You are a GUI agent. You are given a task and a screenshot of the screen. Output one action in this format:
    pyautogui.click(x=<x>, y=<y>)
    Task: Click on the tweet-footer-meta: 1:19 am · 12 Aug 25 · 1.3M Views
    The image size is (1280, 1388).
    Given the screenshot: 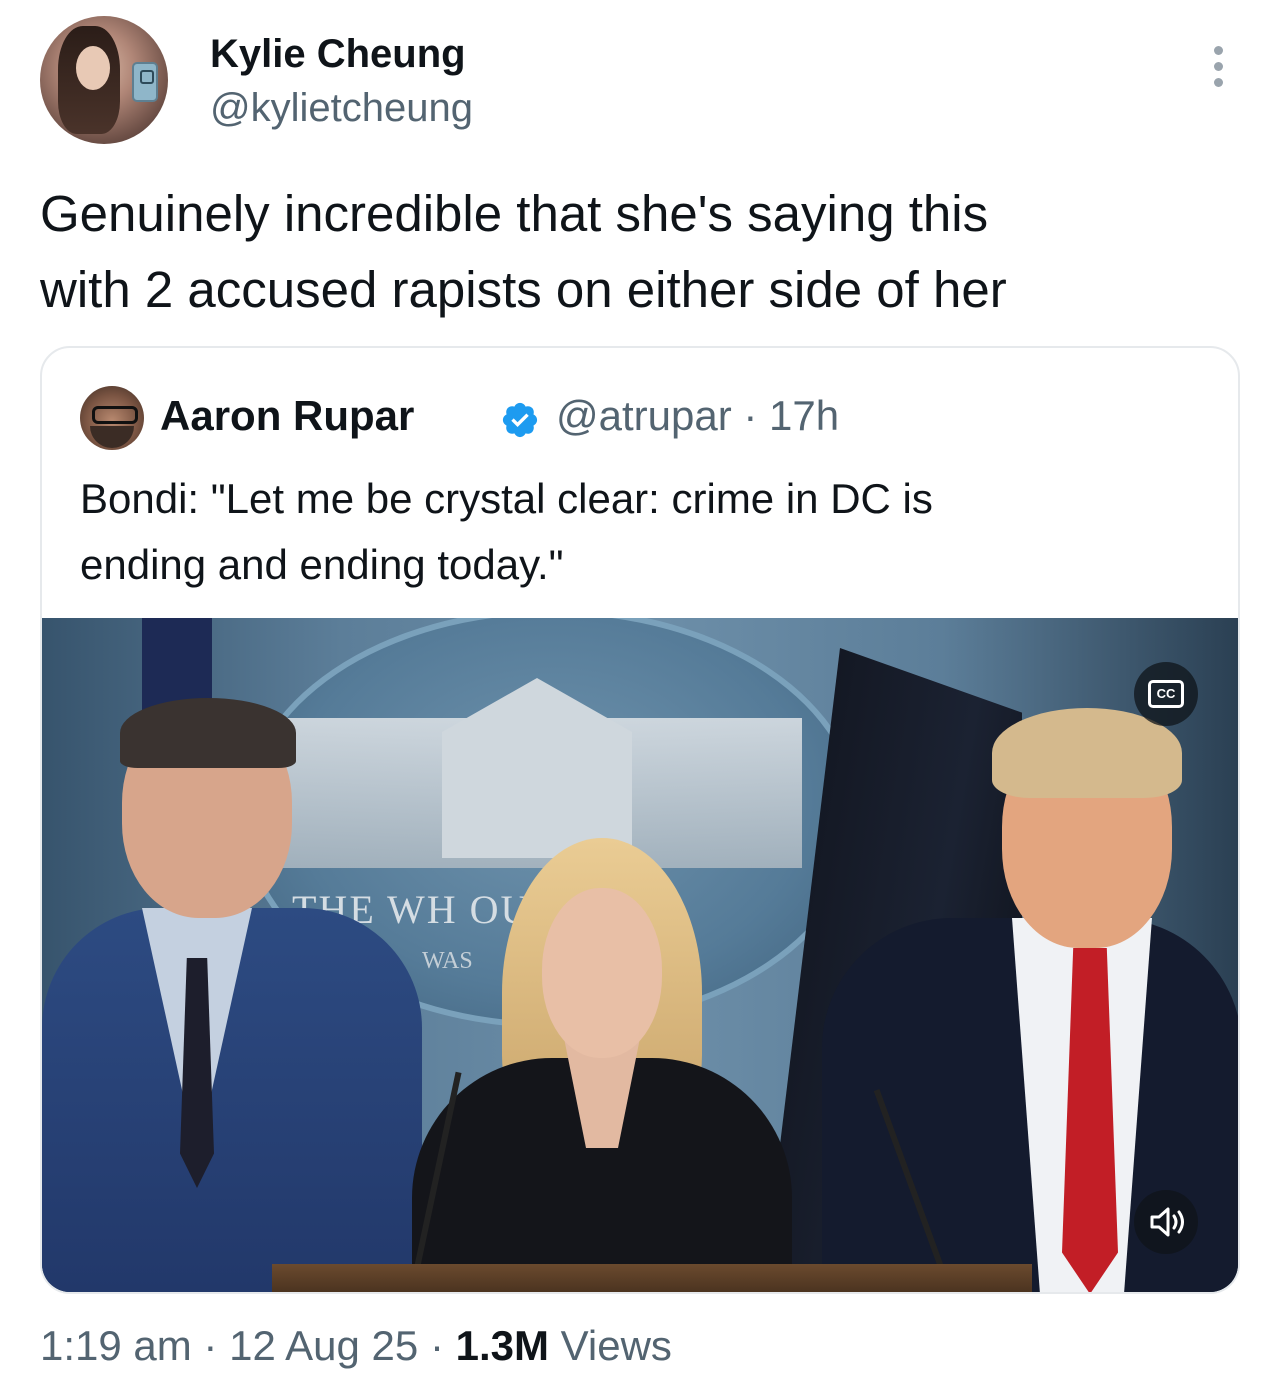 What is the action you would take?
    pyautogui.click(x=356, y=1346)
    